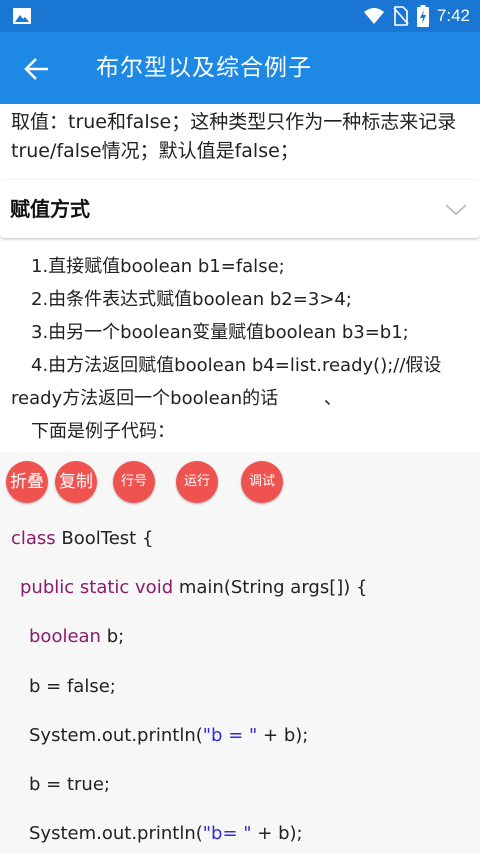 The width and height of the screenshot is (480, 858). Describe the element at coordinates (240, 16) in the screenshot. I see `status-bar: 7:42` at that location.